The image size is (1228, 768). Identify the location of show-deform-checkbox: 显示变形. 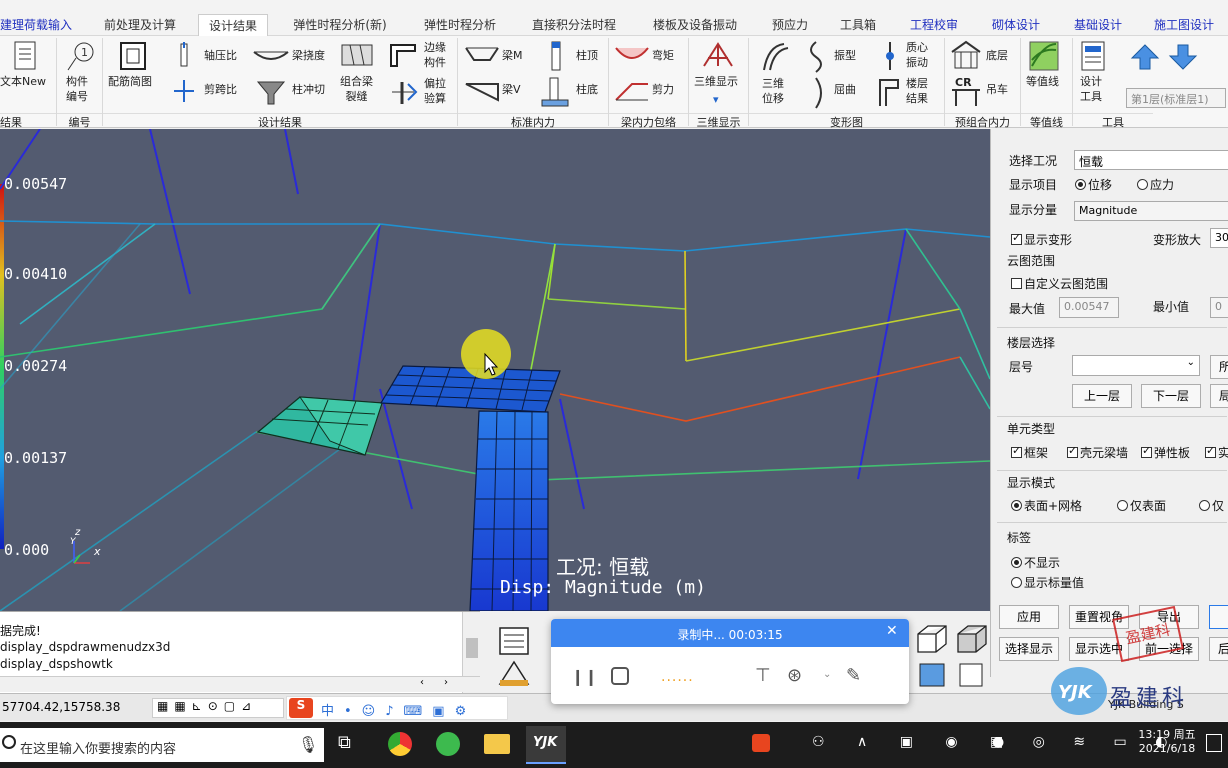
(1041, 239).